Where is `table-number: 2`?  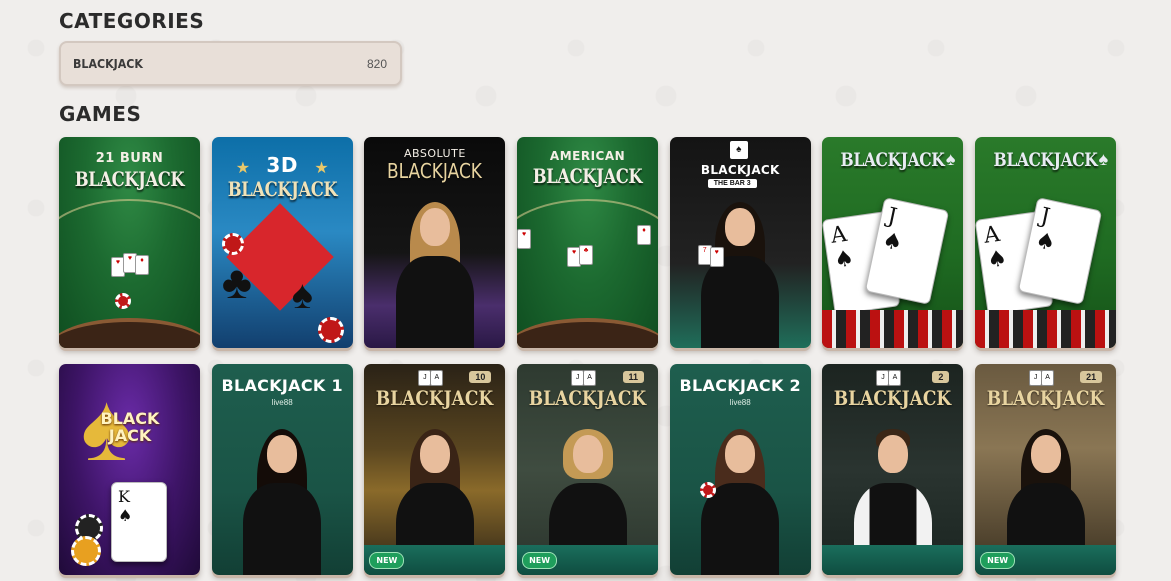 table-number: 2 is located at coordinates (941, 377).